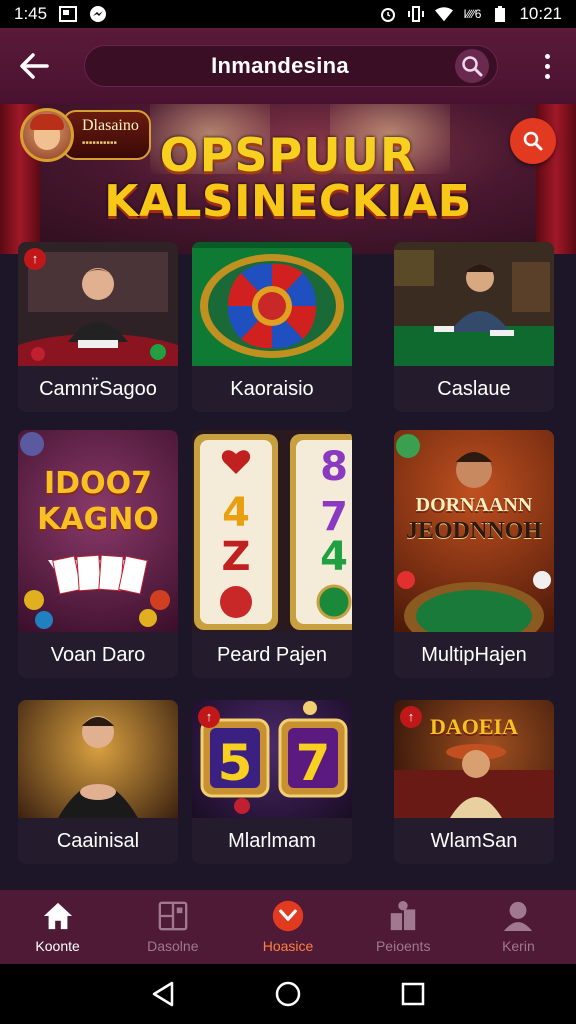 The image size is (576, 1024). I want to click on profile-icon, so click(518, 916).